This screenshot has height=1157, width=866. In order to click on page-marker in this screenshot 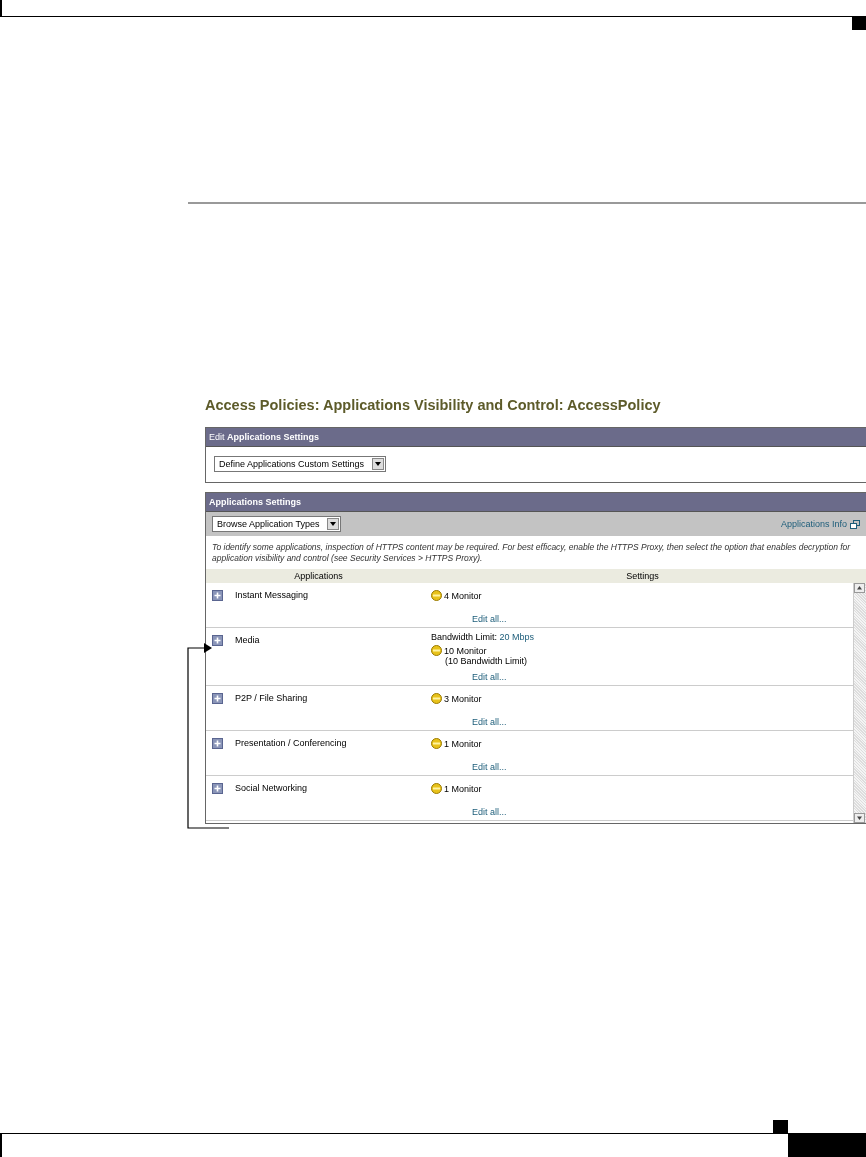, I will do `click(780, 1126)`.